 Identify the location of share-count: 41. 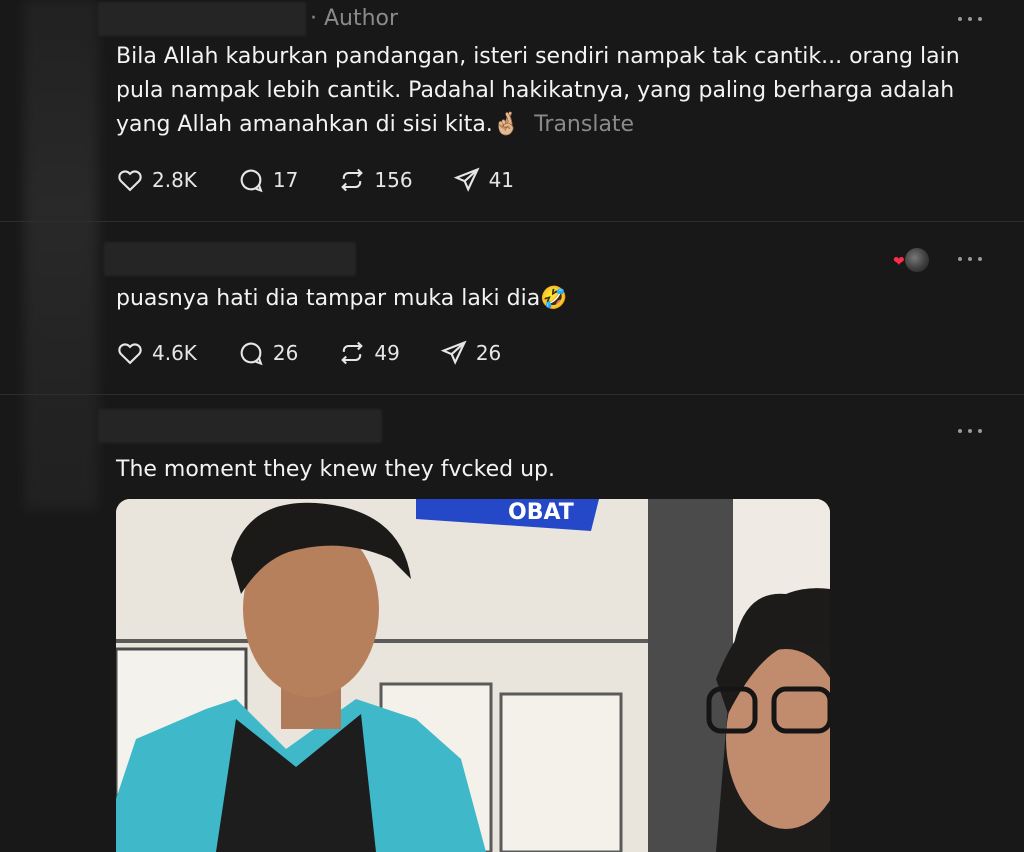
(501, 180).